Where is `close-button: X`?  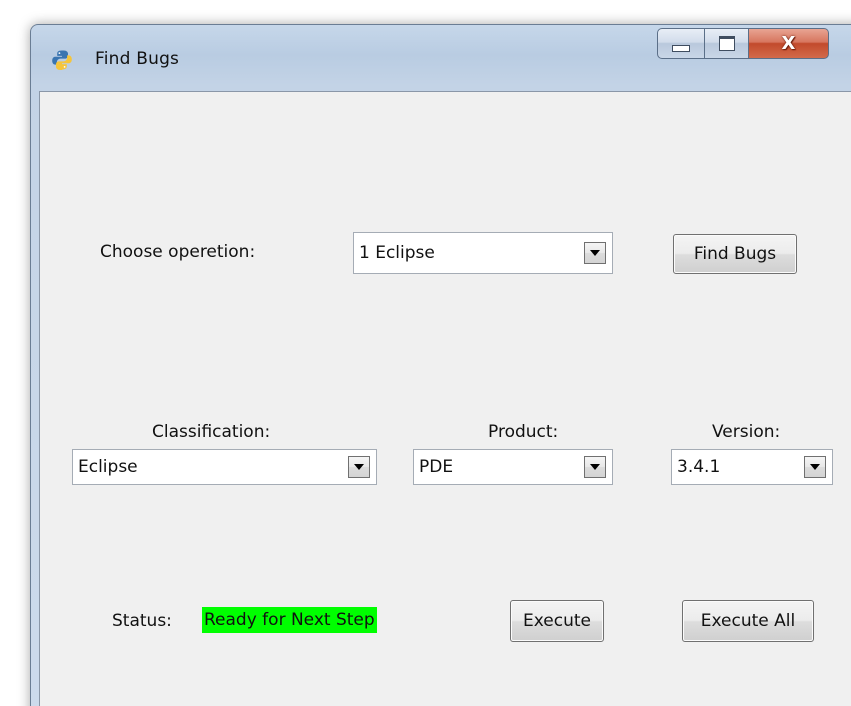 close-button: X is located at coordinates (789, 43).